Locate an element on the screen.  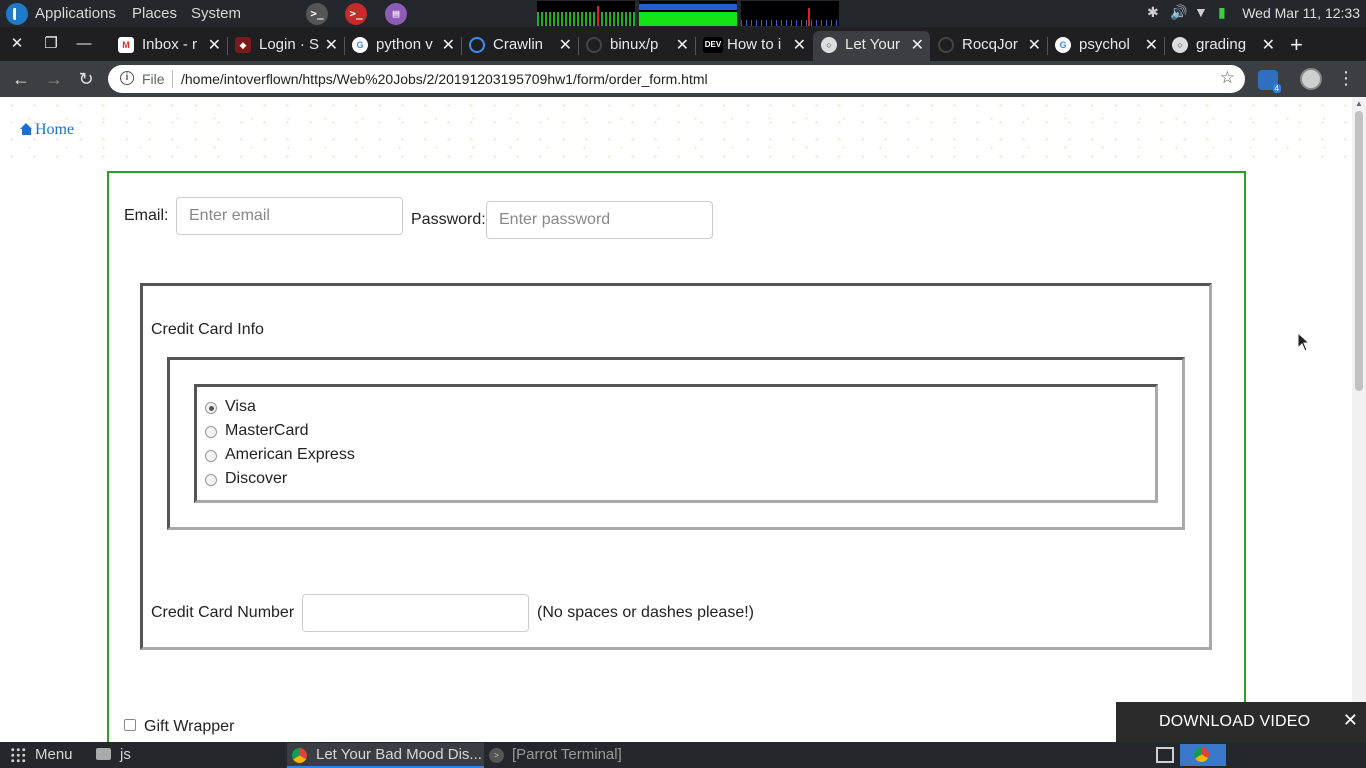
gift-wrapper-label: Gift Wrapper is located at coordinates (189, 726).